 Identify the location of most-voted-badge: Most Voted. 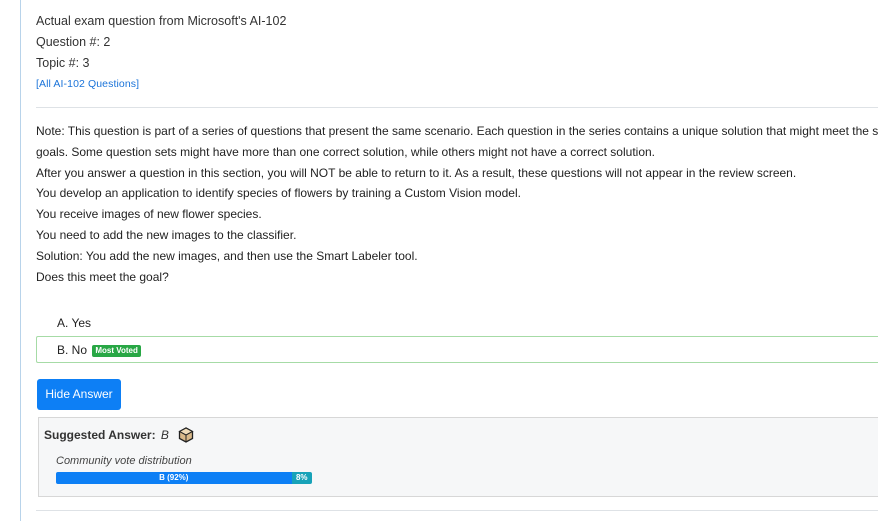
(116, 351).